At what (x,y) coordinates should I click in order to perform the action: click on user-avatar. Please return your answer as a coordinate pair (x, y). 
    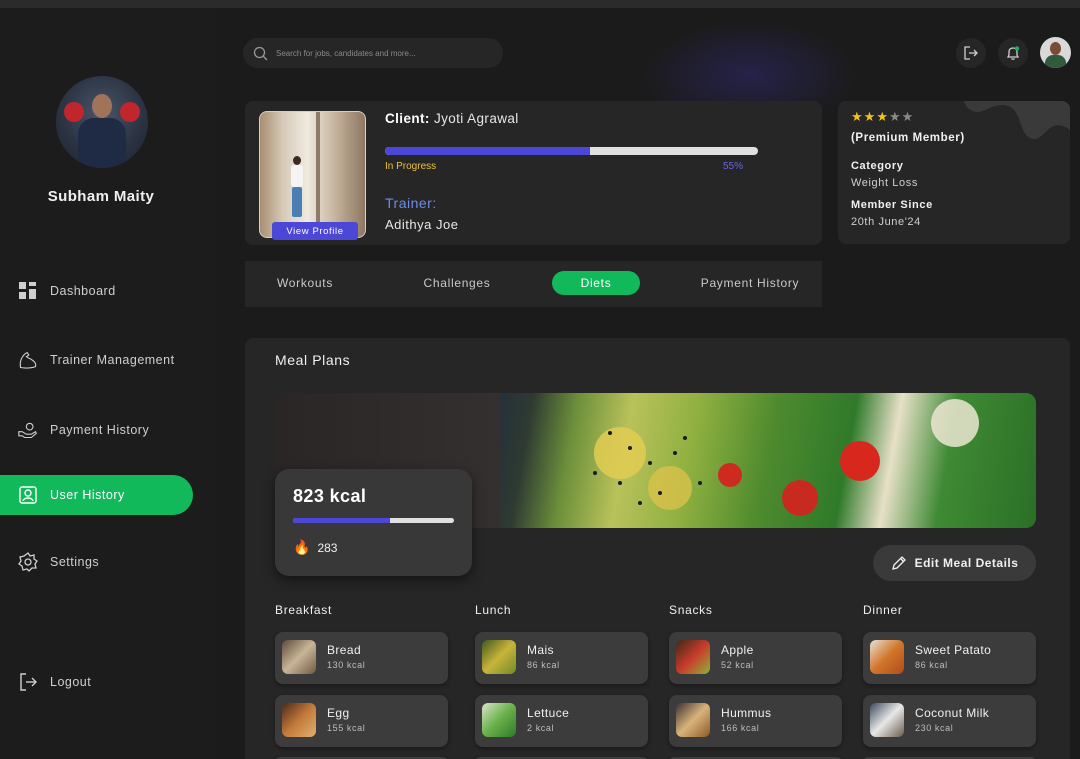
    Looking at the image, I should click on (102, 122).